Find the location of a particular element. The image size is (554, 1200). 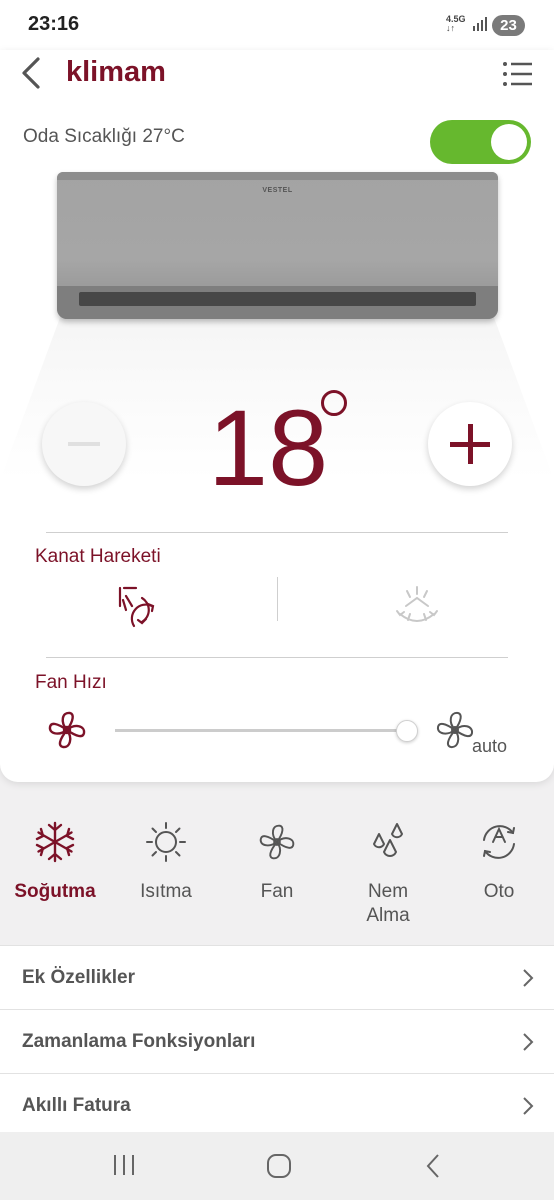

mode-label: Nem Alma is located at coordinates (388, 903).